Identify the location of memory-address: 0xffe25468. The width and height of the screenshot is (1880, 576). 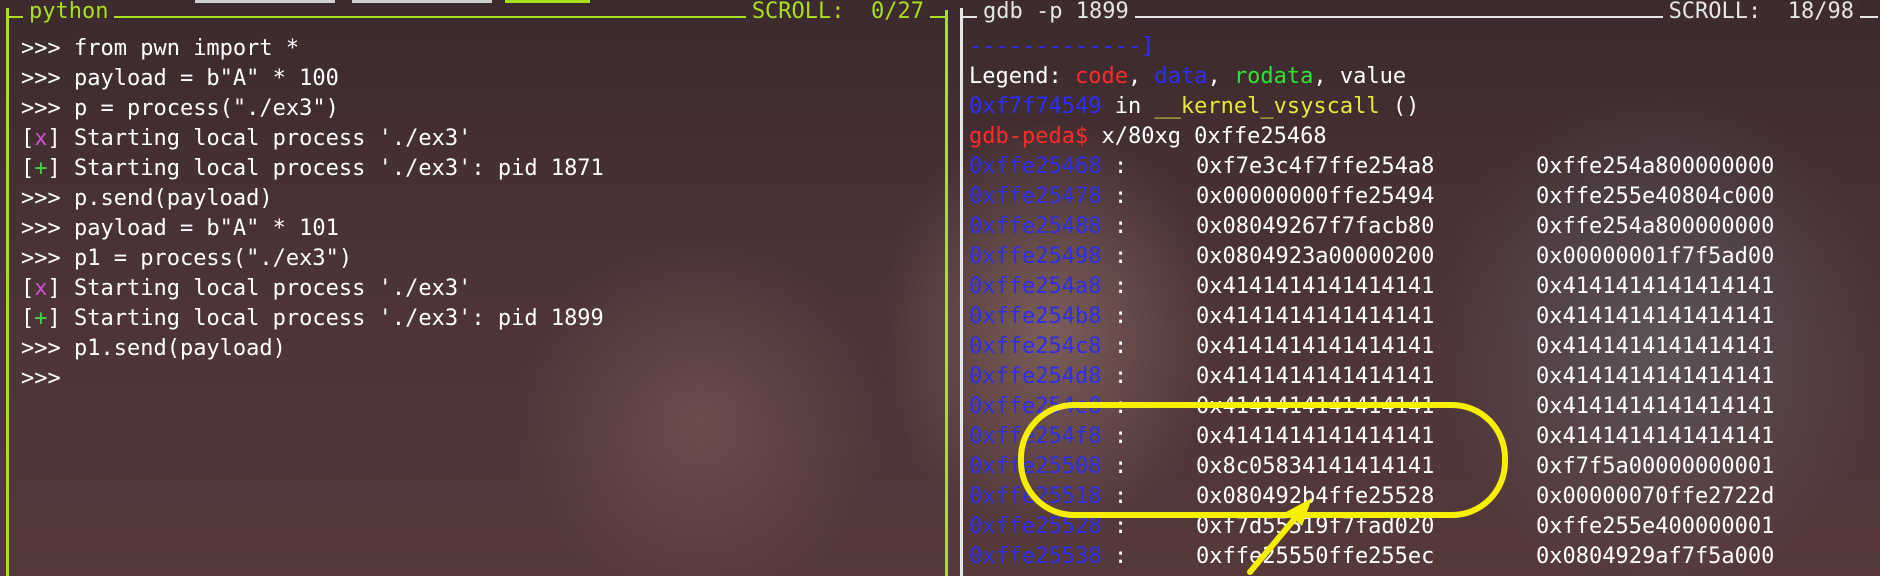
(1035, 166).